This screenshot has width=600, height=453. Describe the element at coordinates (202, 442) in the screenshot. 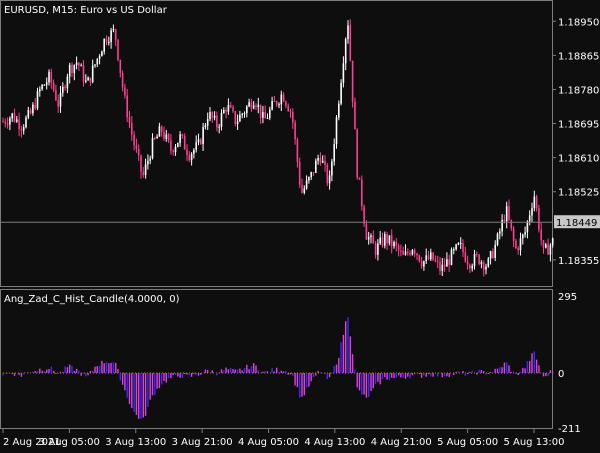

I see `time-tick-label: 3 Aug 21:00` at that location.